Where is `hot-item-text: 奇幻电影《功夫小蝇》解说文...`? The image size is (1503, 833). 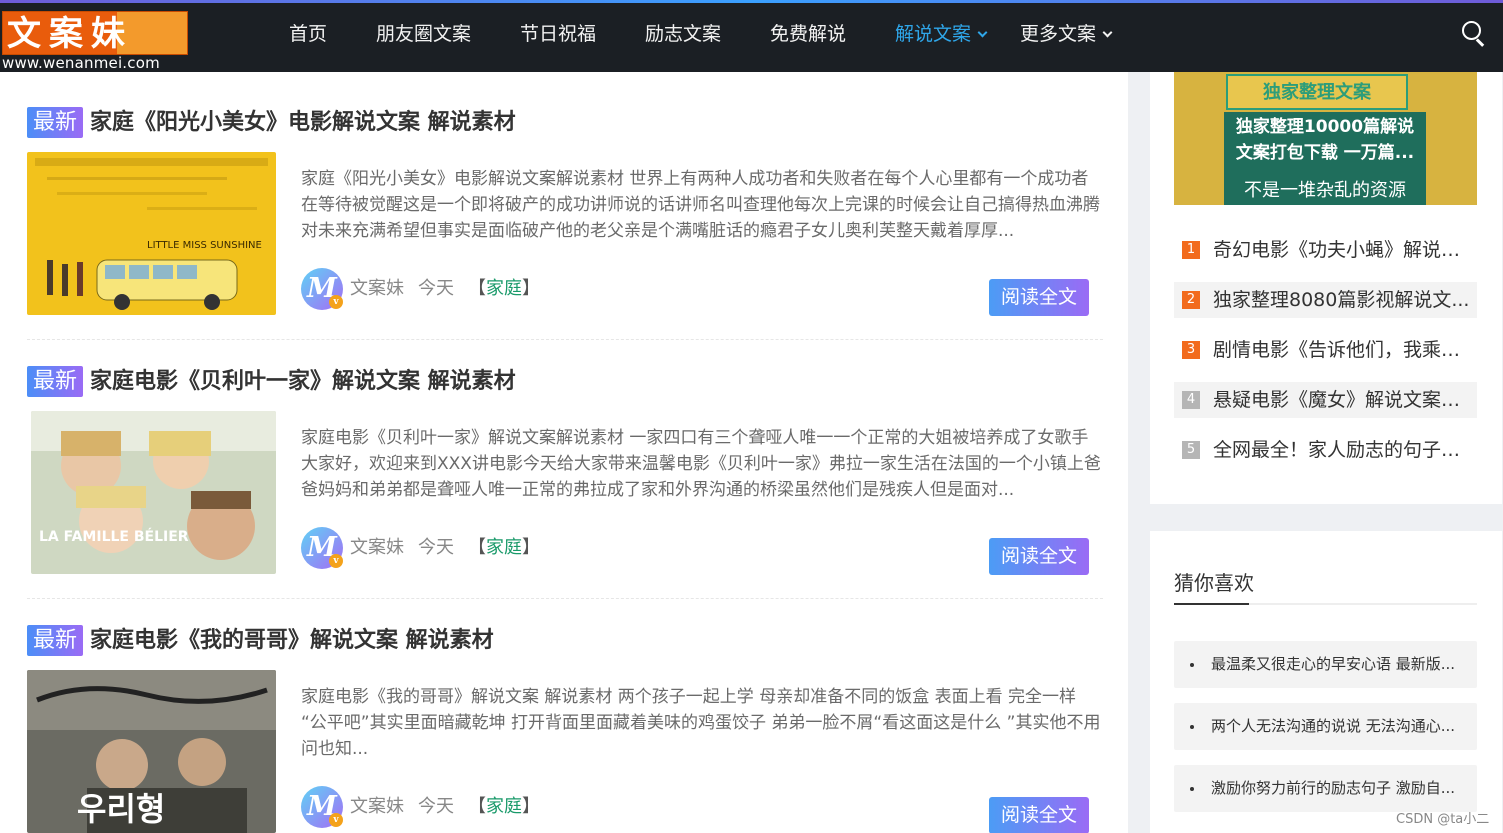 hot-item-text: 奇幻电影《功夫小蝇》解说文... is located at coordinates (1344, 250).